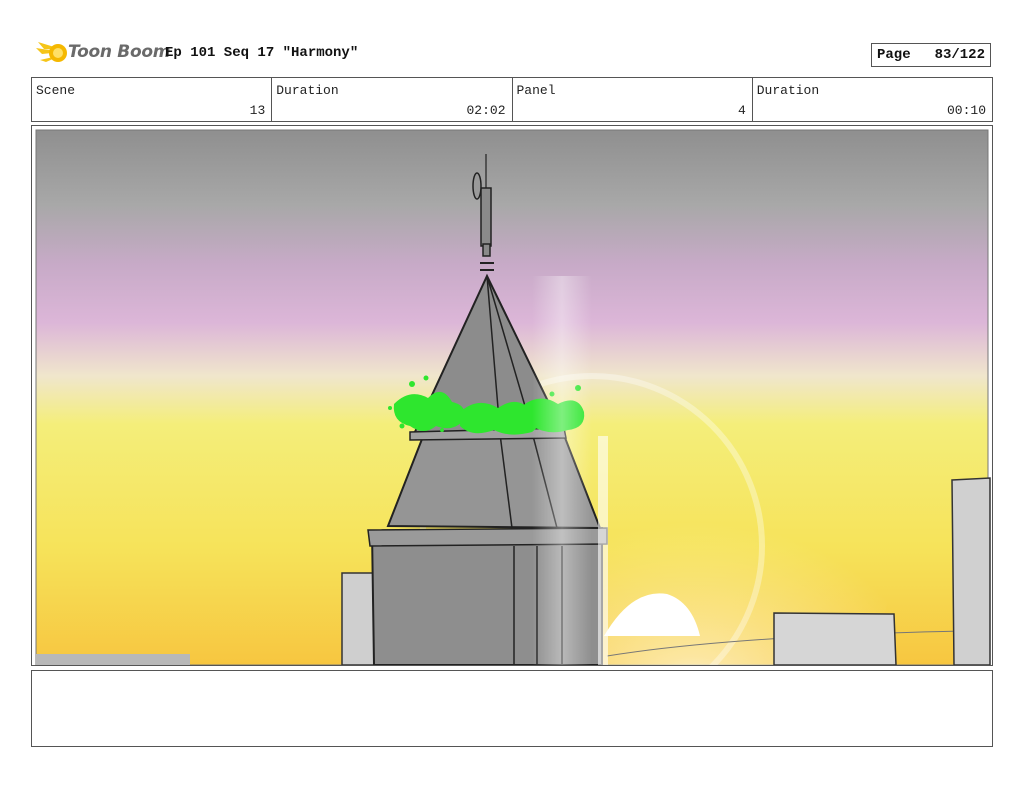  What do you see at coordinates (959, 55) in the screenshot?
I see `page-value: 83/122` at bounding box center [959, 55].